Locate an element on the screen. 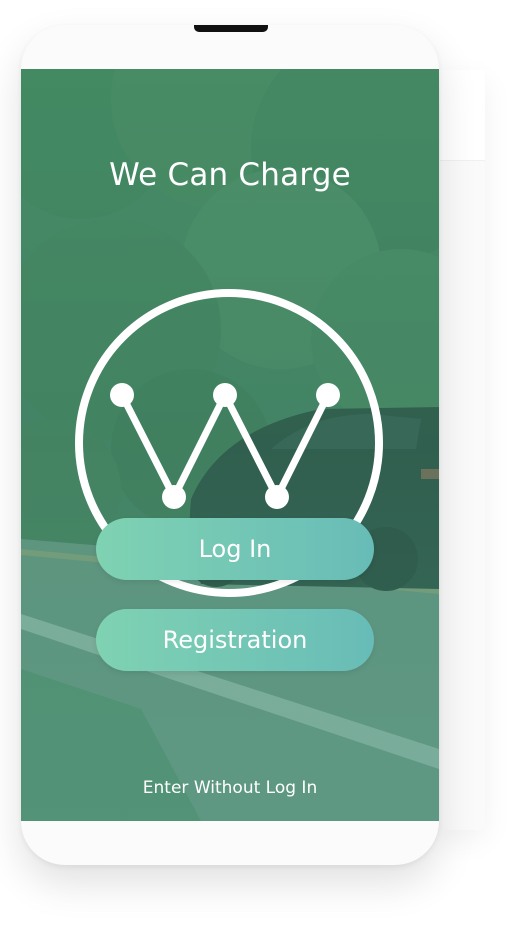 This screenshot has width=507, height=928. background-device is located at coordinates (462, 450).